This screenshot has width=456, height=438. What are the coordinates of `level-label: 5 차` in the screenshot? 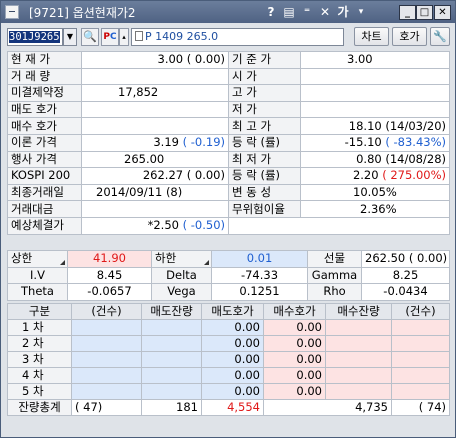 It's located at (39, 391).